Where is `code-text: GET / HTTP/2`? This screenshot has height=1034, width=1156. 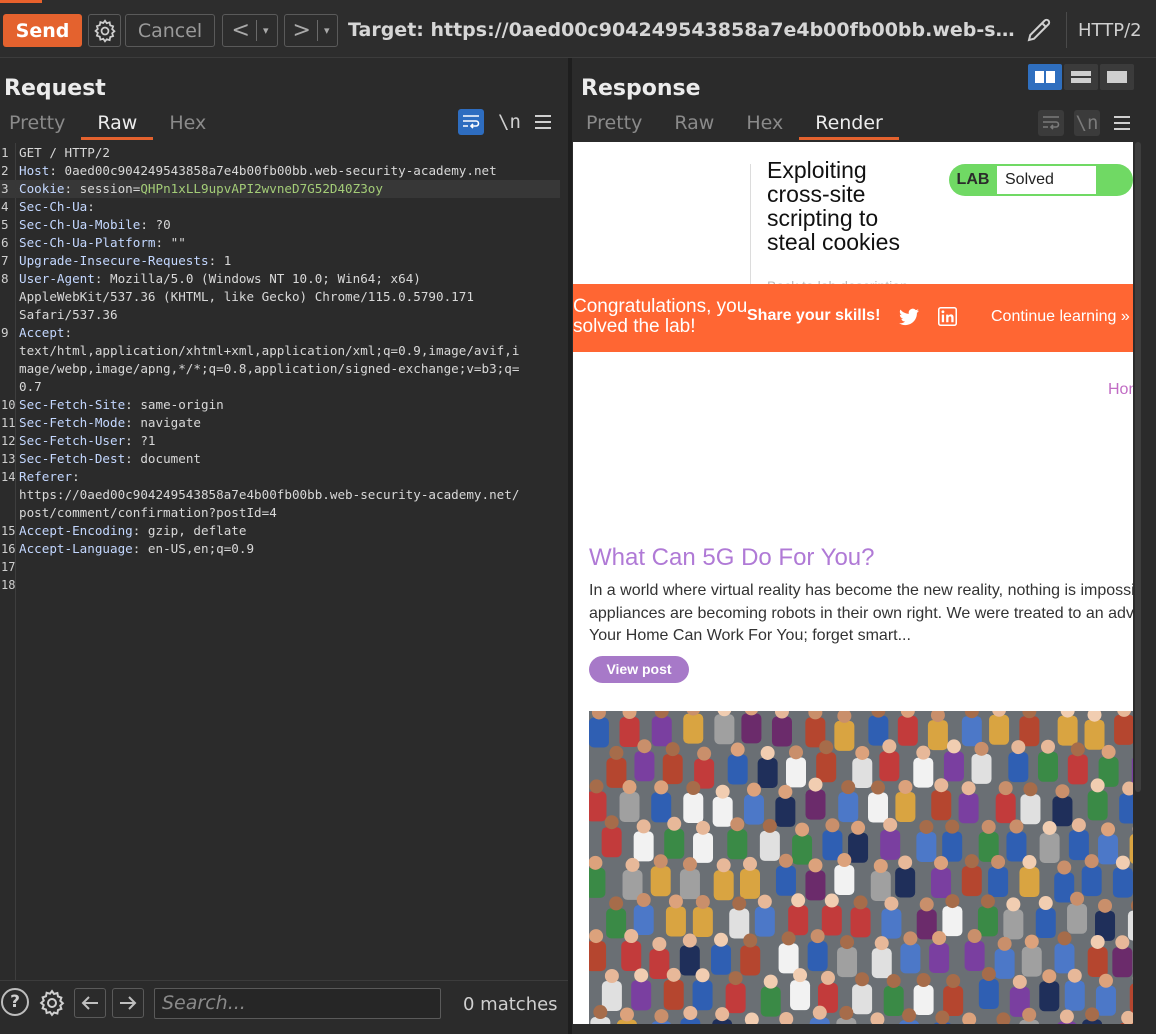 code-text: GET / HTTP/2 is located at coordinates (64, 153).